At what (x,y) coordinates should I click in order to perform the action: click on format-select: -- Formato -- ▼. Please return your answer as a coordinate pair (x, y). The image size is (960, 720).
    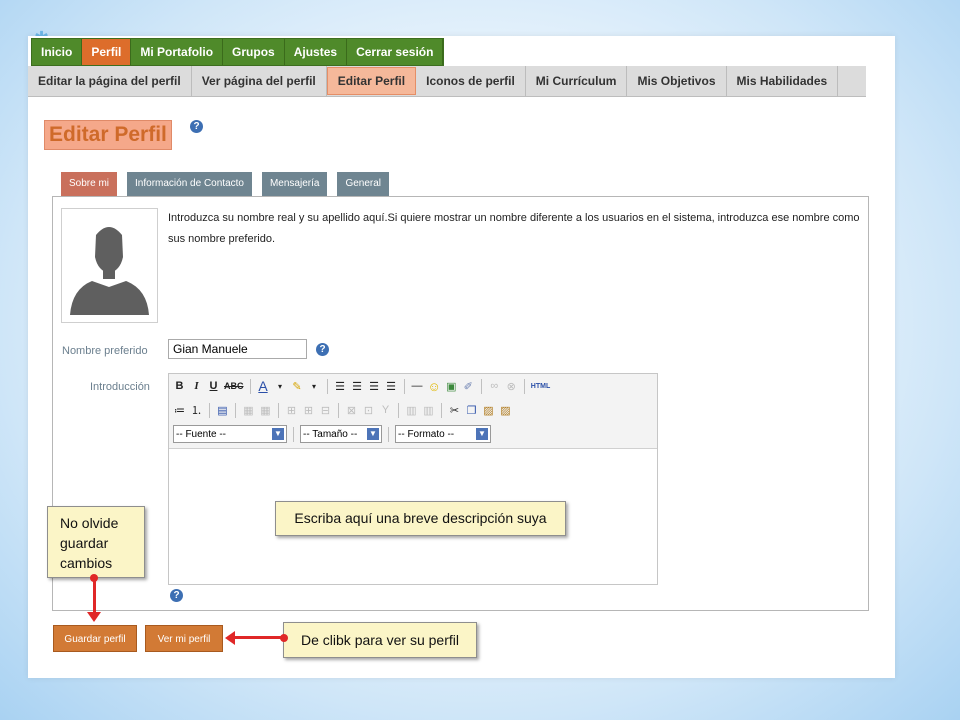
    Looking at the image, I should click on (443, 434).